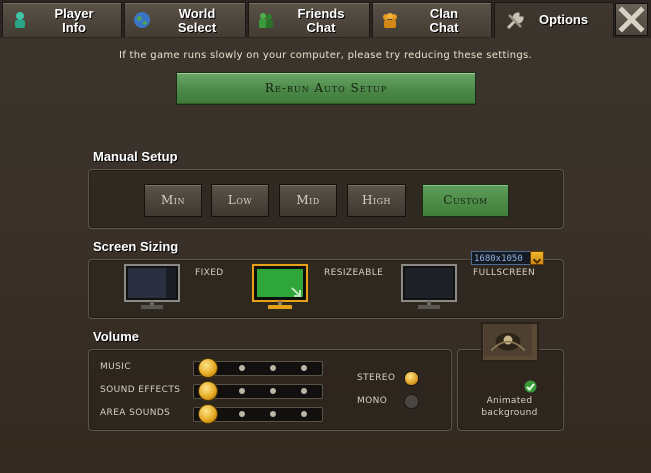  Describe the element at coordinates (20, 20) in the screenshot. I see `player-info-icon` at that location.